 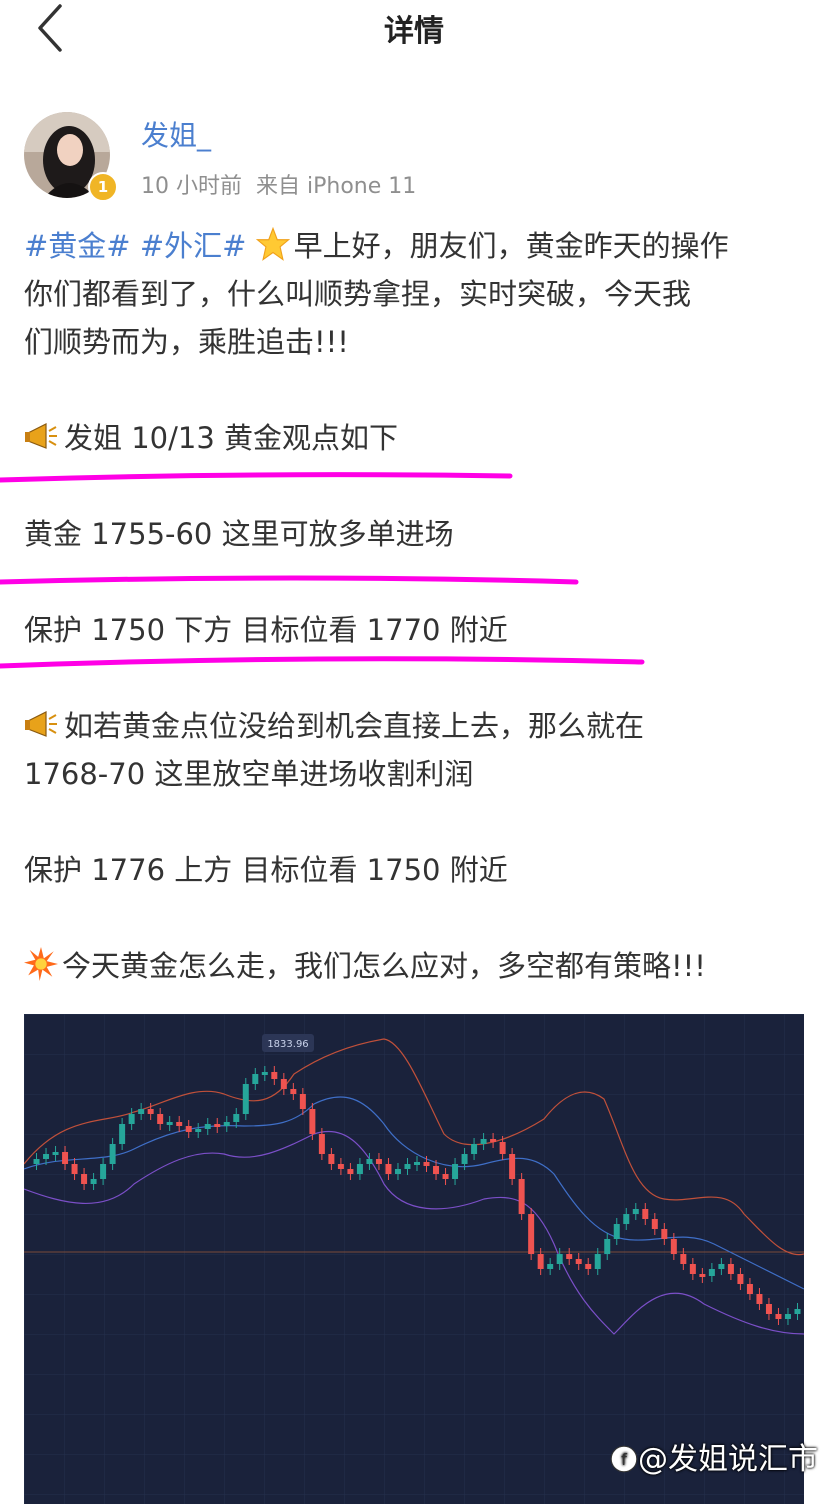 What do you see at coordinates (336, 186) in the screenshot?
I see `post-source: 来自 iPhone 11` at bounding box center [336, 186].